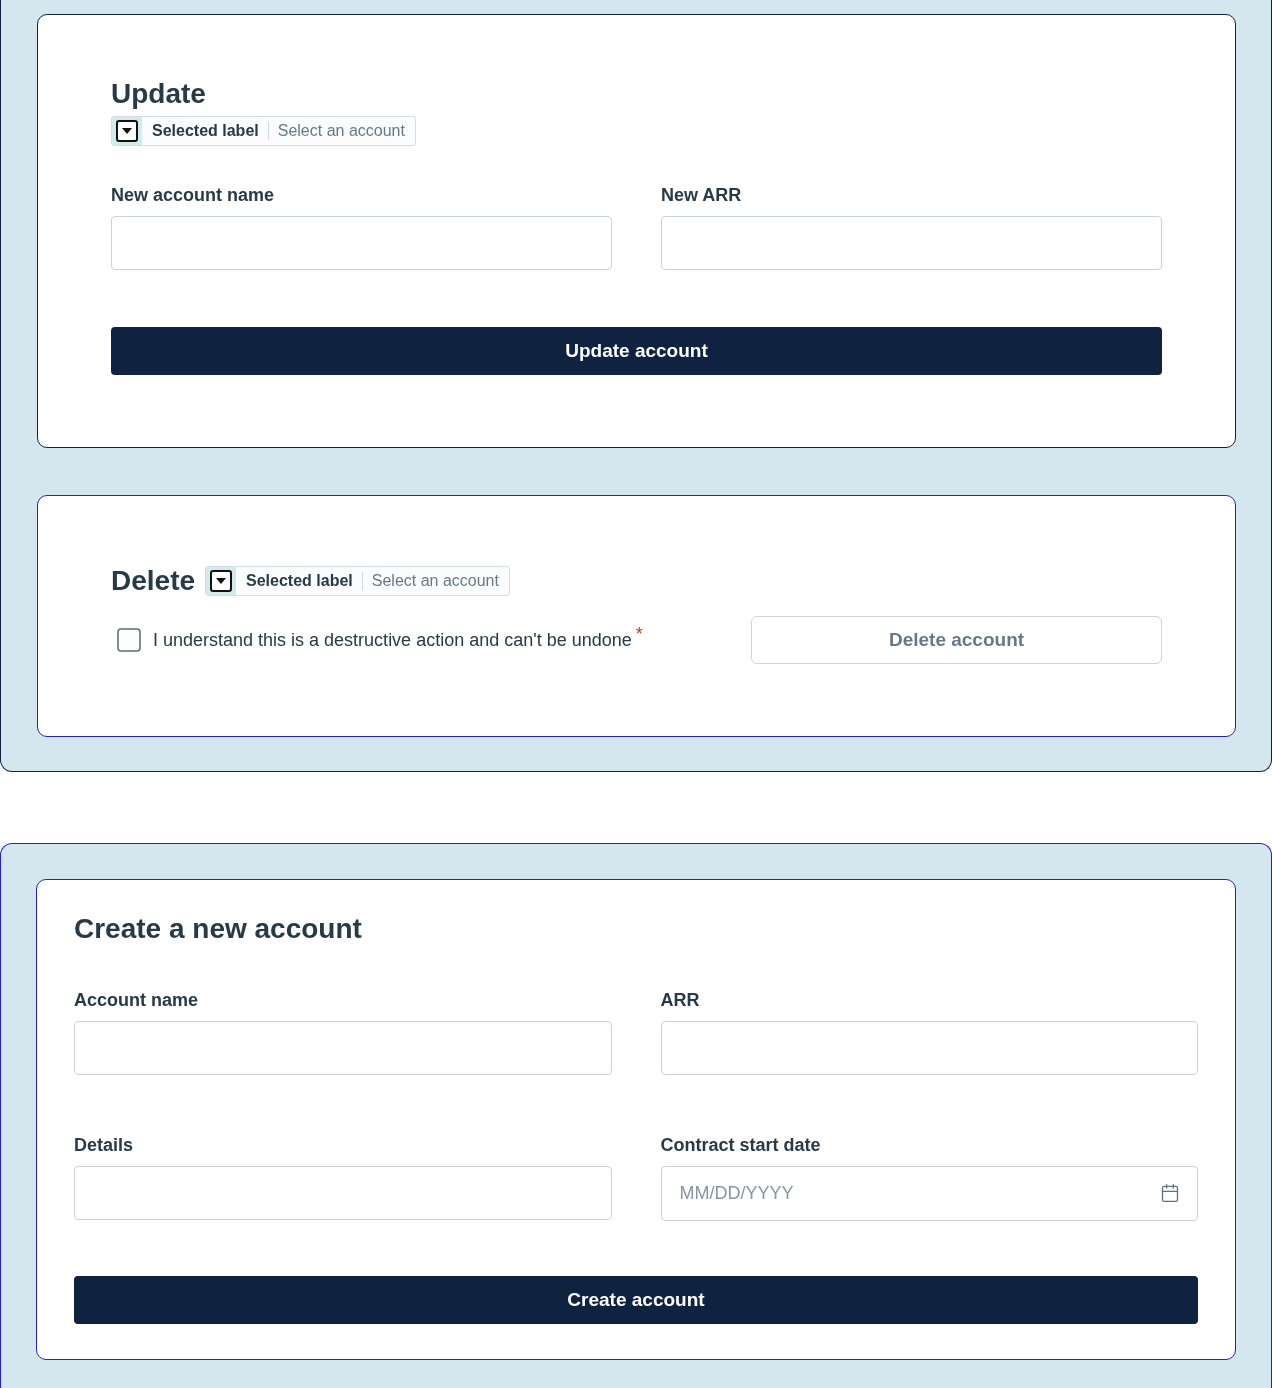 This screenshot has width=1272, height=1388. What do you see at coordinates (636, 351) in the screenshot?
I see `update-account-button: Update account` at bounding box center [636, 351].